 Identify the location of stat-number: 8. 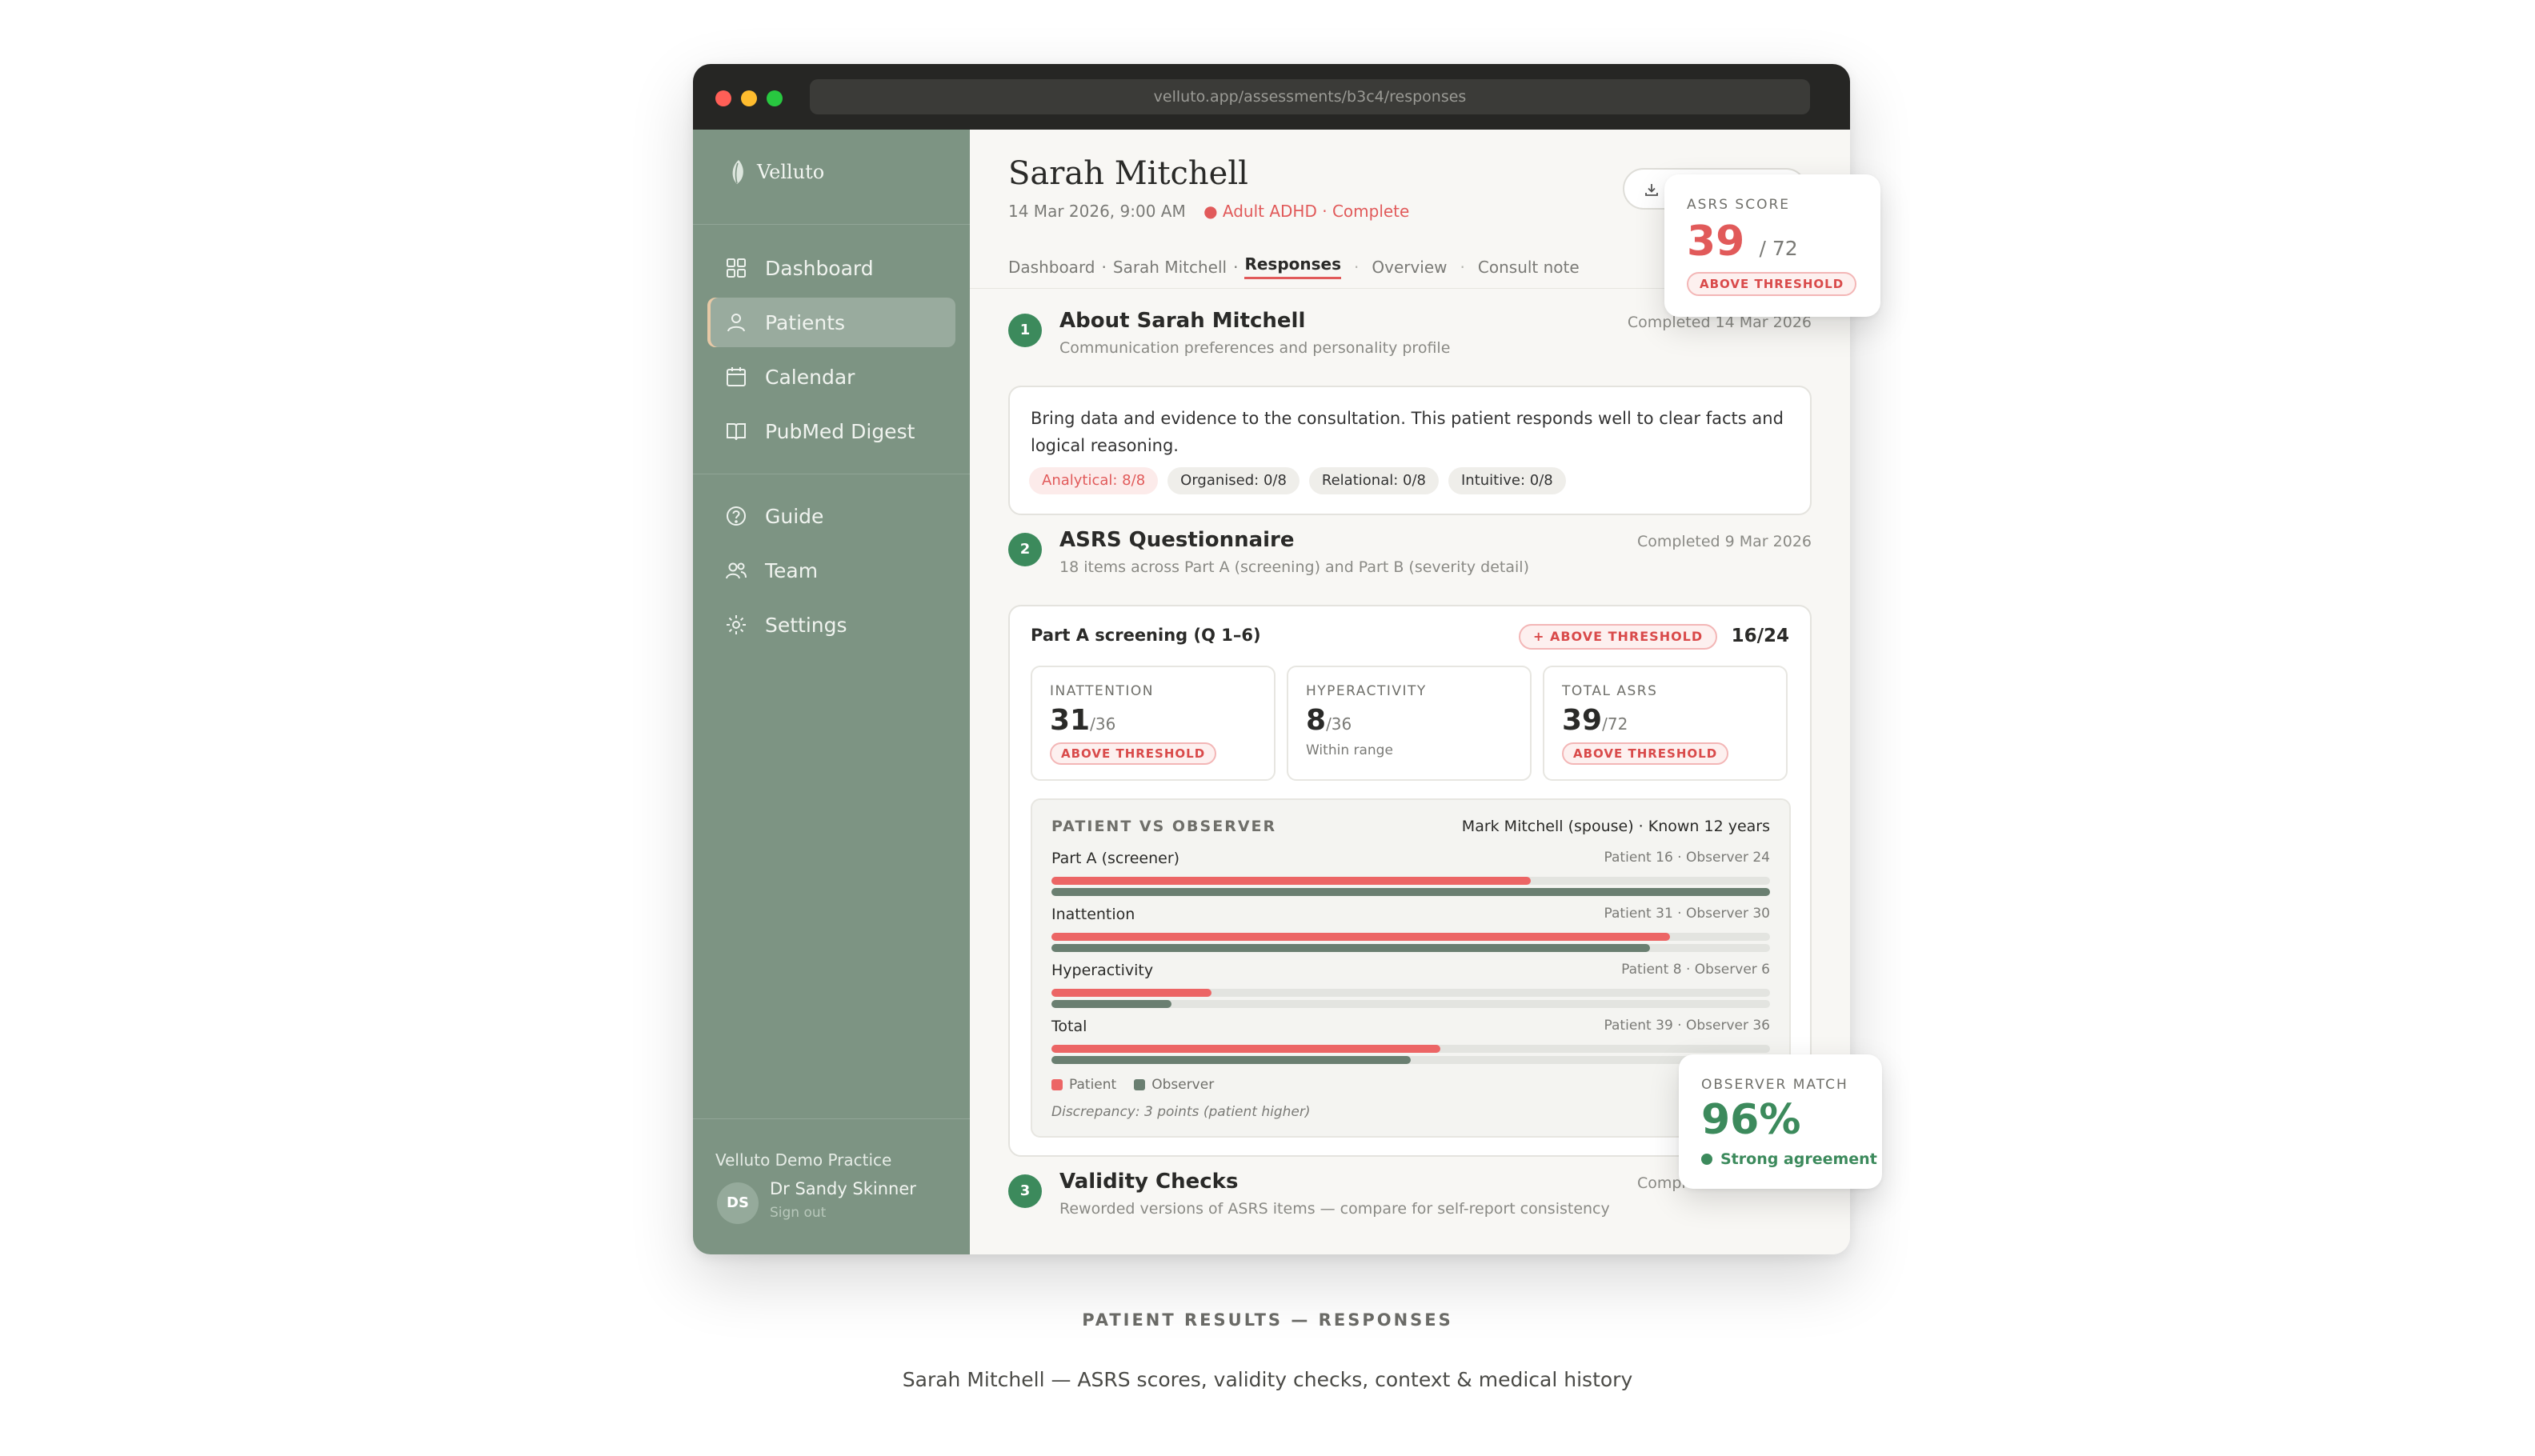
(1316, 720).